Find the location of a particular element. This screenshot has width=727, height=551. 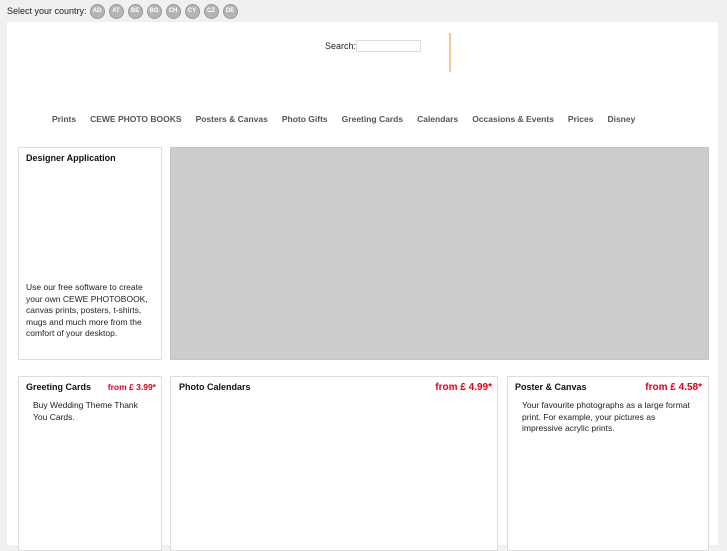

search-label: Search: is located at coordinates (341, 46).